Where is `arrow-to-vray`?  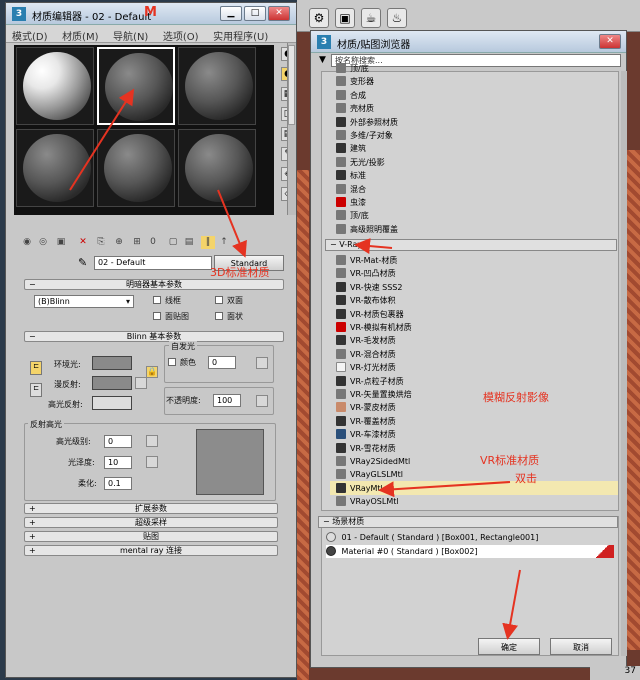
arrow-to-vray is located at coordinates (373, 246).